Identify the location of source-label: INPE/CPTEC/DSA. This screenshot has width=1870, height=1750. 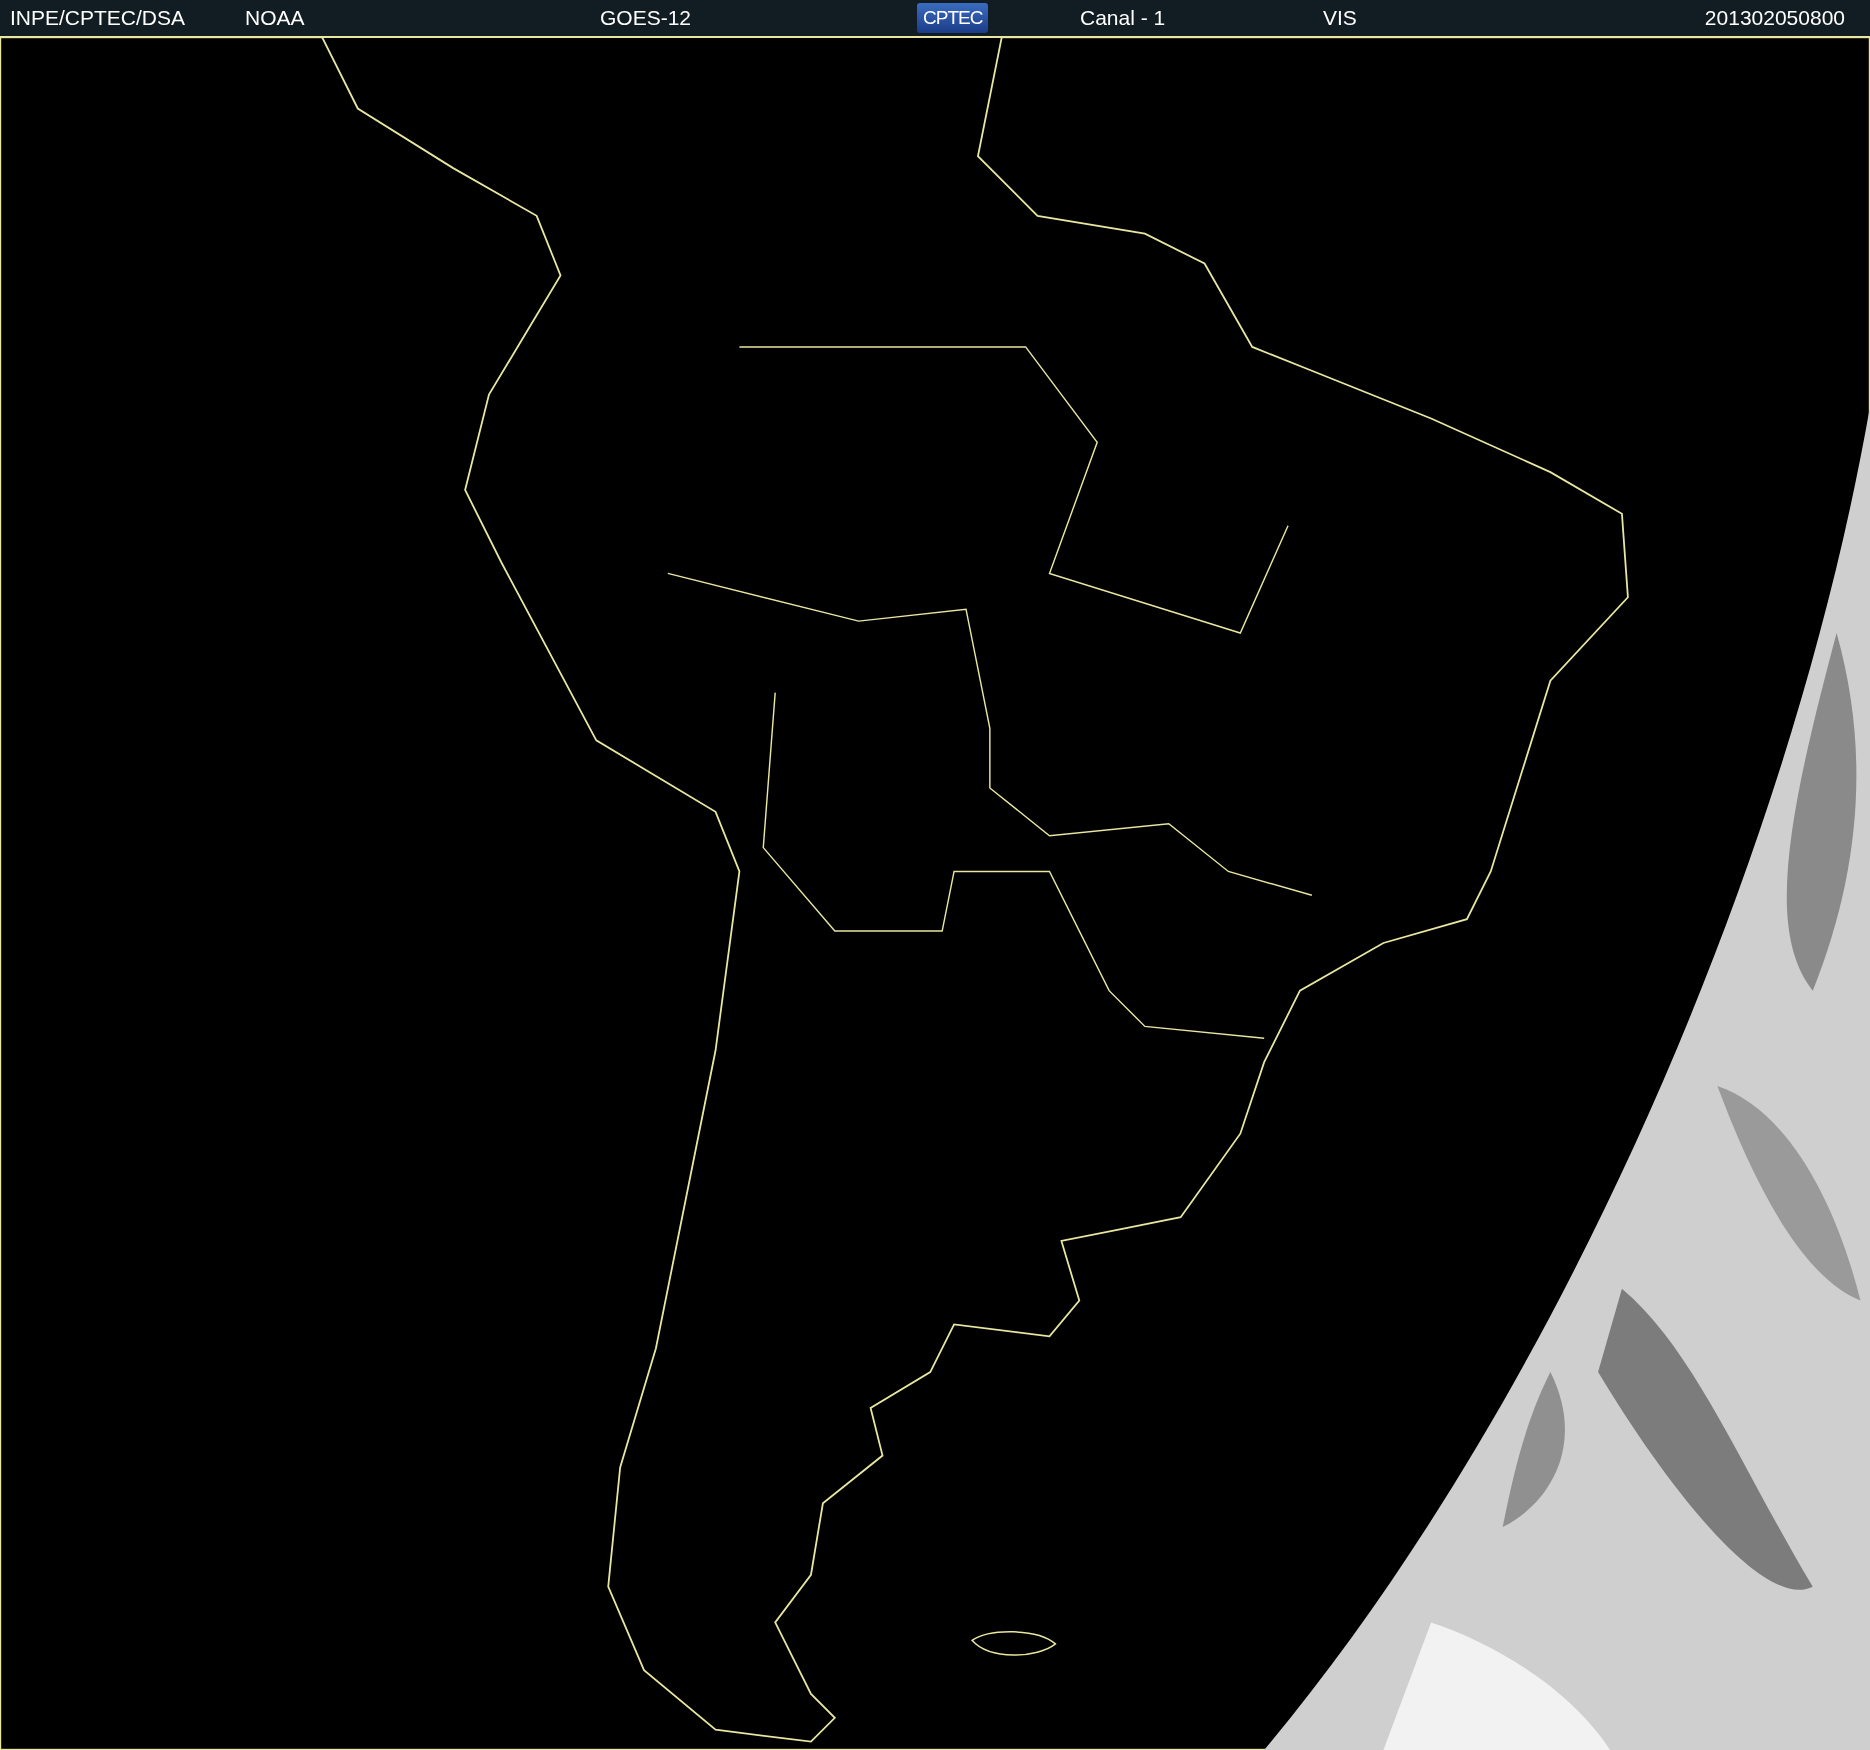
(98, 18).